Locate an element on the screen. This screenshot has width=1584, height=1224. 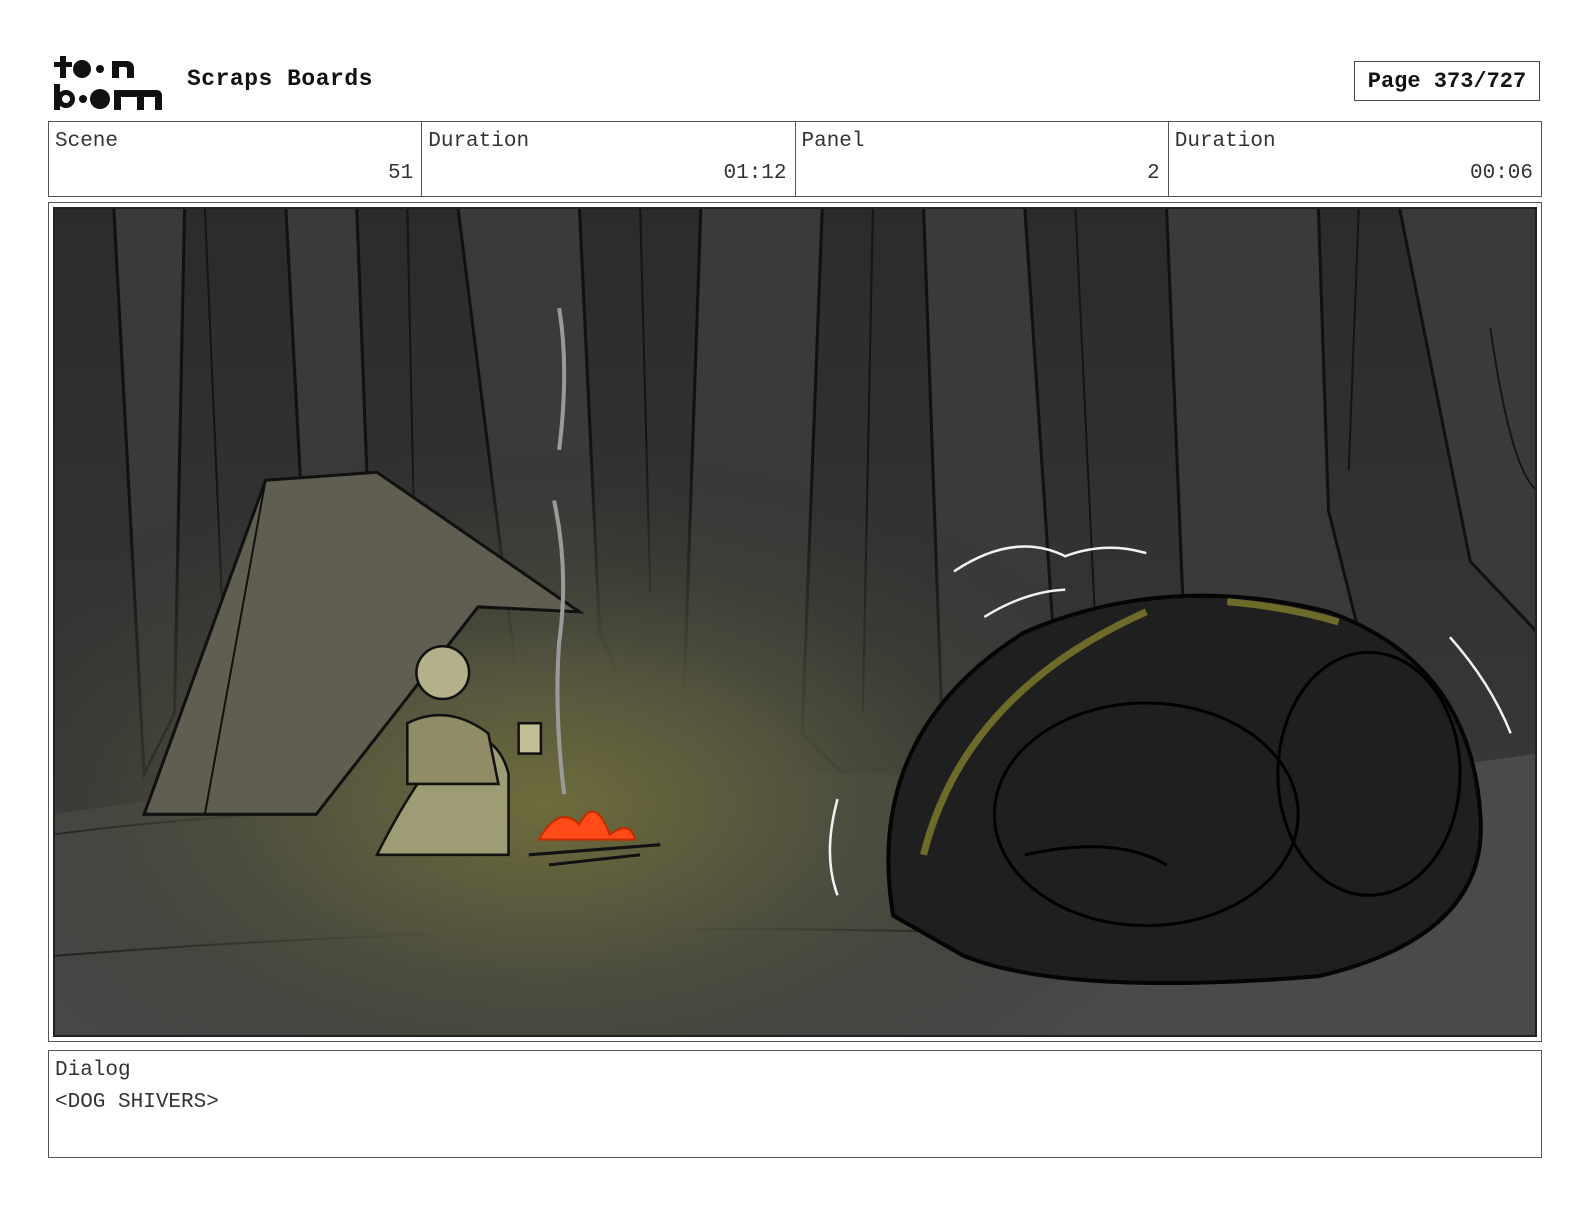
panel-value: 2 is located at coordinates (1153, 173).